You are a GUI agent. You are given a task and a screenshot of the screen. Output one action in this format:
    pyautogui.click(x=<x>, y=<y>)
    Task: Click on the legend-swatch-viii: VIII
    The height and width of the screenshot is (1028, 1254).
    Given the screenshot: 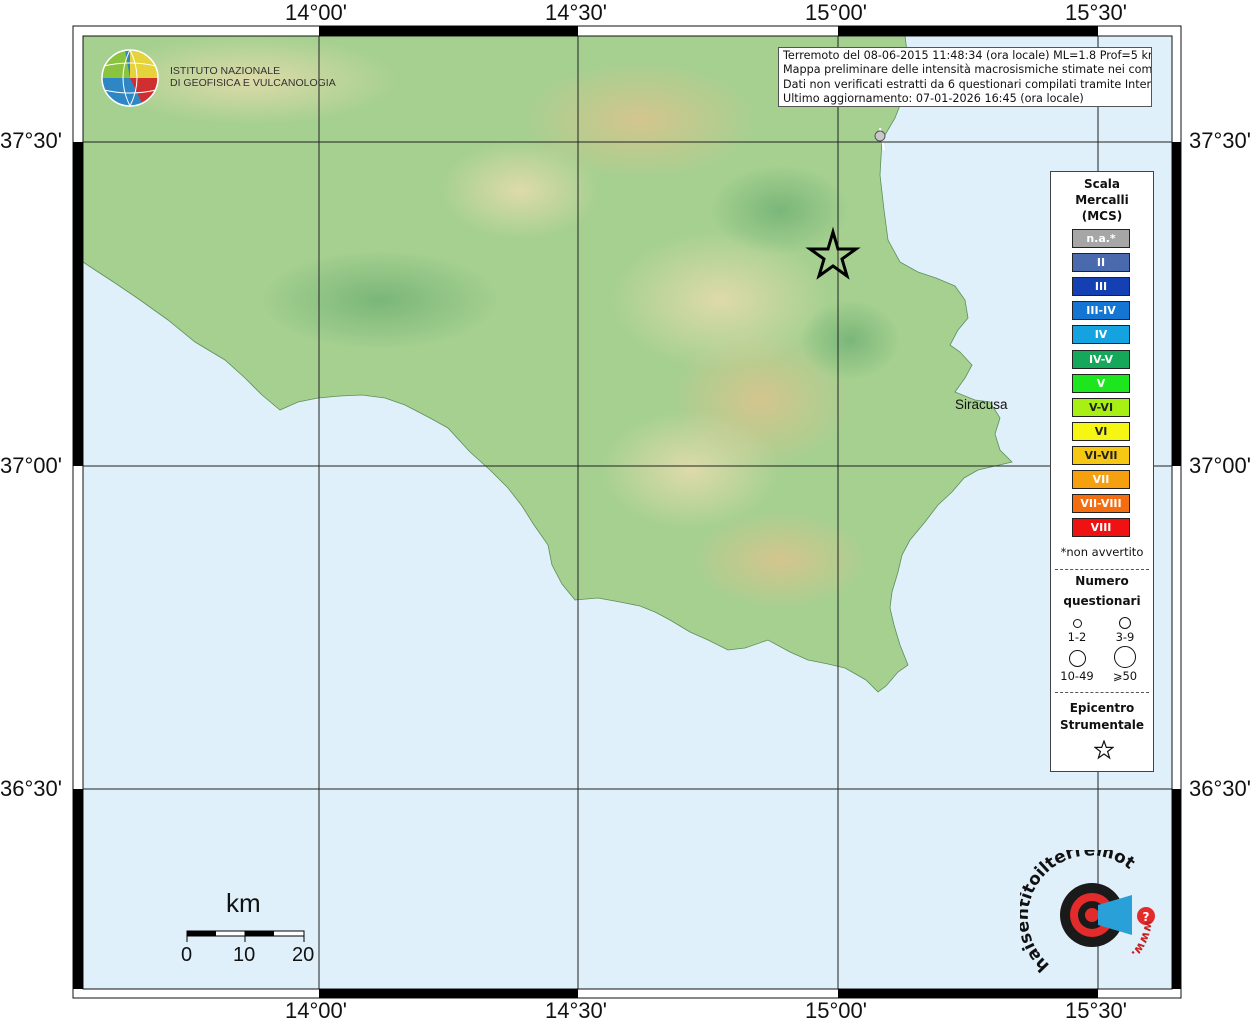 What is the action you would take?
    pyautogui.click(x=1101, y=528)
    